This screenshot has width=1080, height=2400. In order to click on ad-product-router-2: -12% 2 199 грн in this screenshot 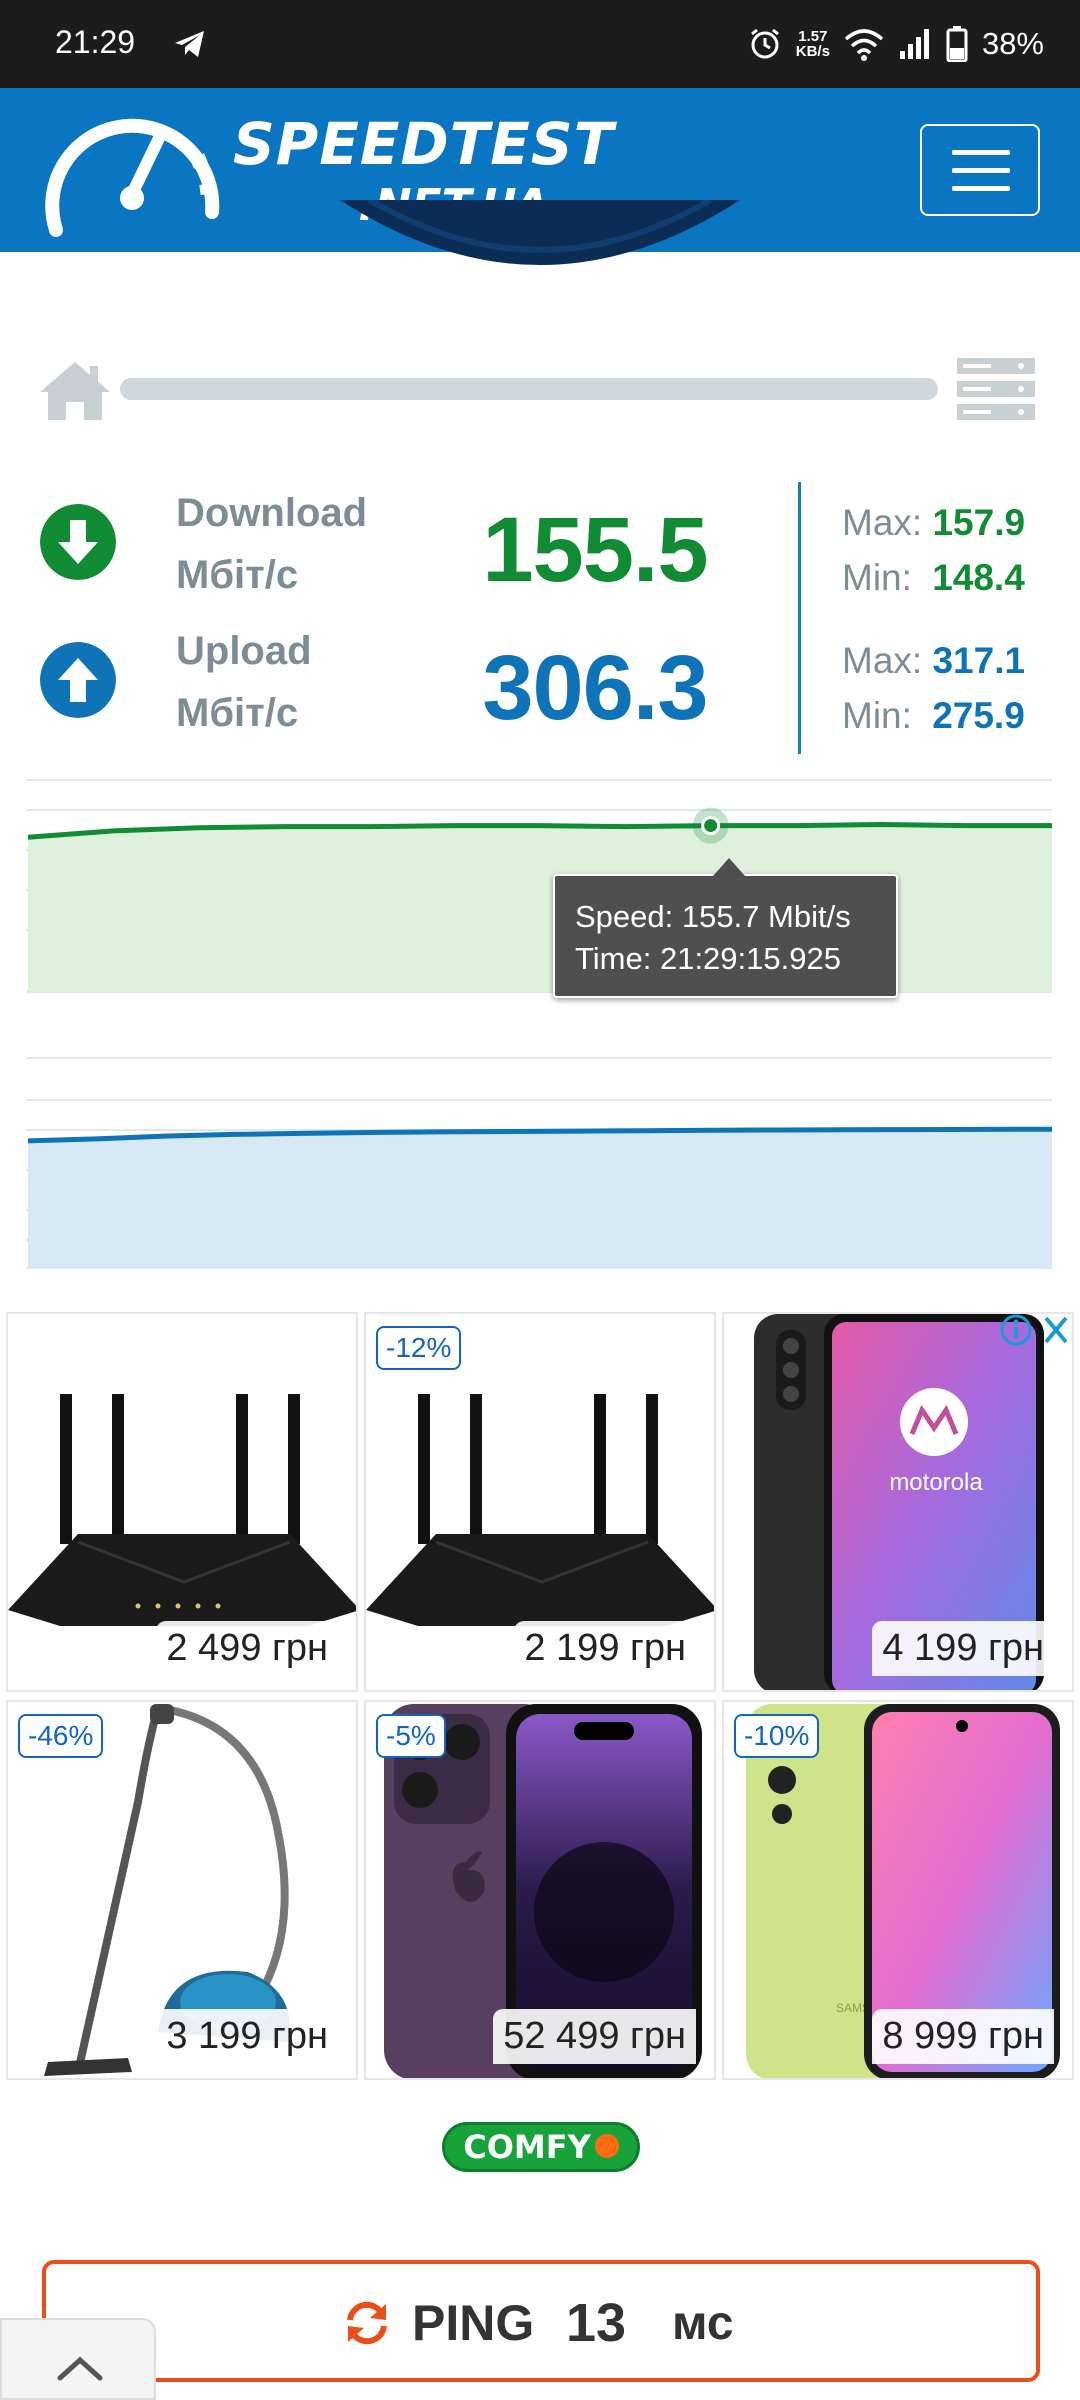, I will do `click(540, 1502)`.